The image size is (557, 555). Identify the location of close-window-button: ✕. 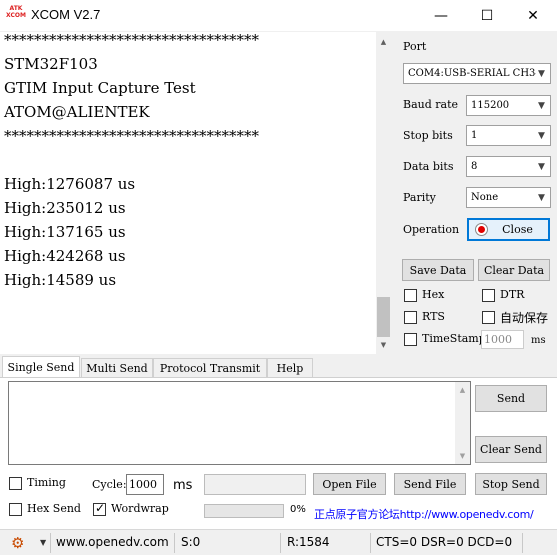
(533, 15).